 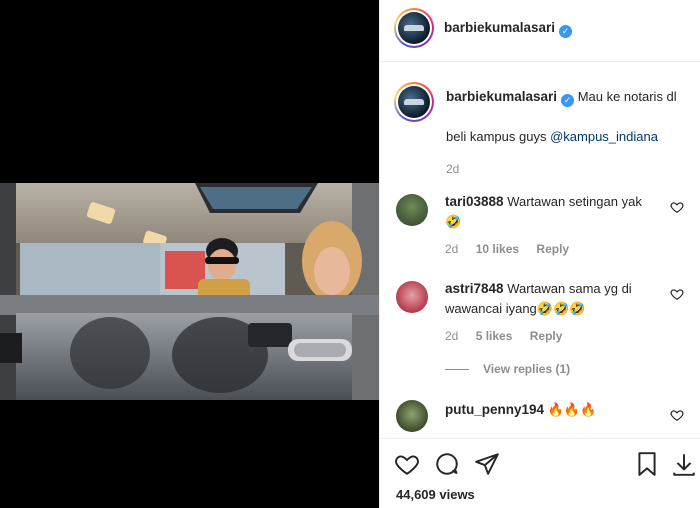 What do you see at coordinates (497, 249) in the screenshot?
I see `comment-likes: 10 likes` at bounding box center [497, 249].